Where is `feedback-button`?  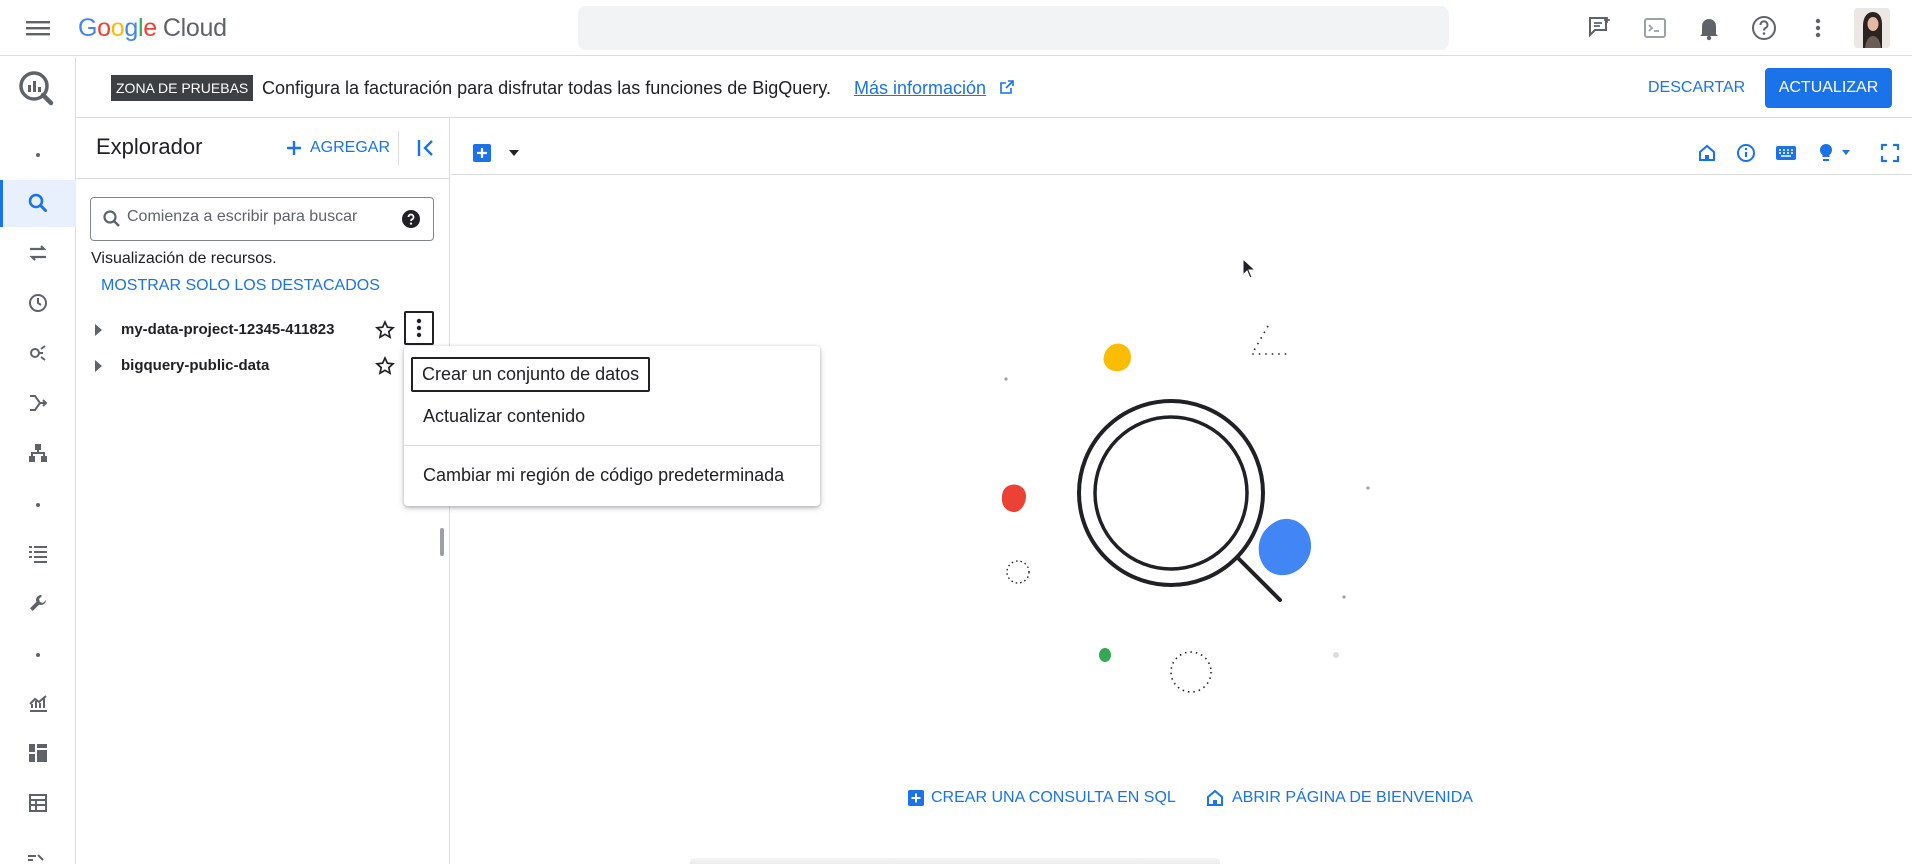
feedback-button is located at coordinates (1600, 28).